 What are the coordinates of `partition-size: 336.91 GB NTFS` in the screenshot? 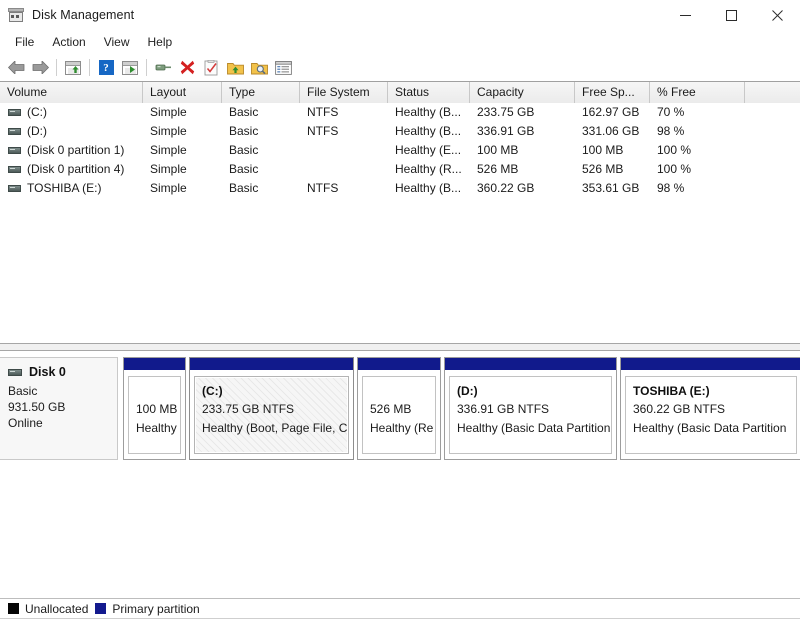 It's located at (503, 409).